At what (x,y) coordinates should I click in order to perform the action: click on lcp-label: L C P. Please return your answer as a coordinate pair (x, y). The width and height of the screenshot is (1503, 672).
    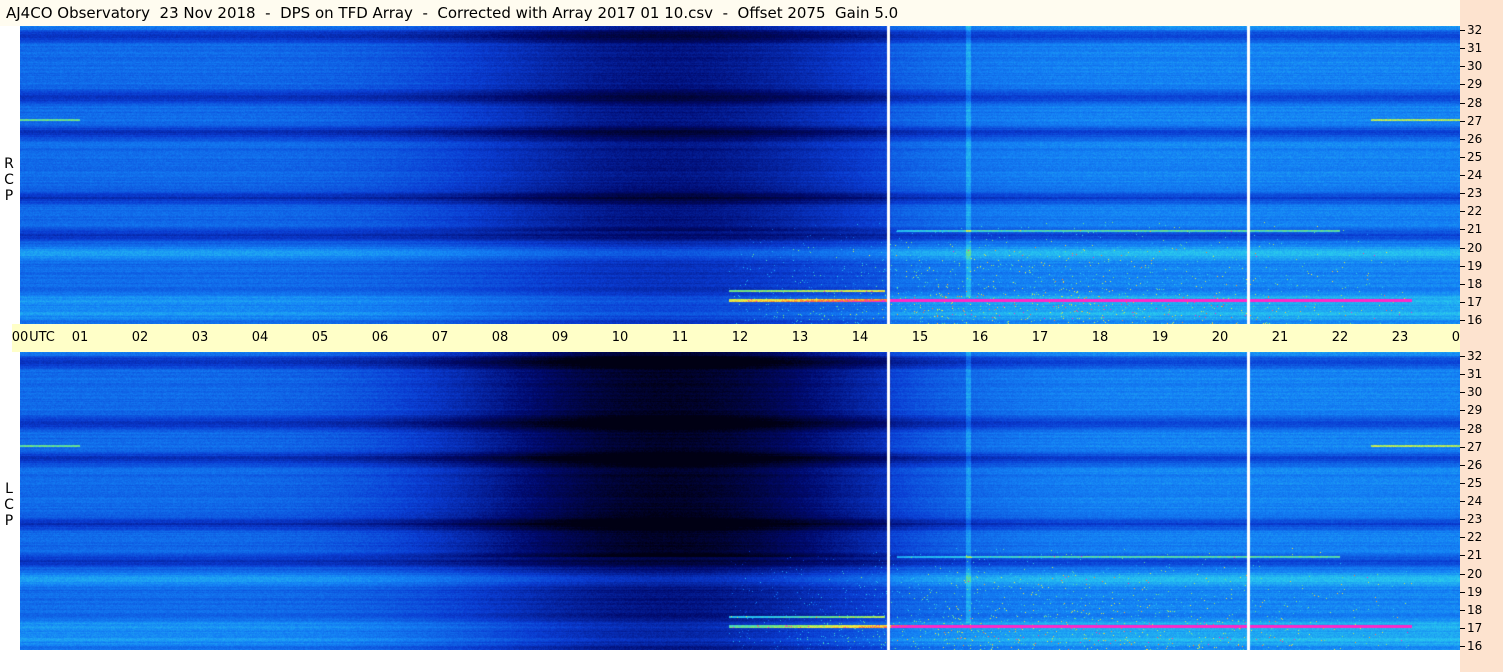
    Looking at the image, I should click on (9, 505).